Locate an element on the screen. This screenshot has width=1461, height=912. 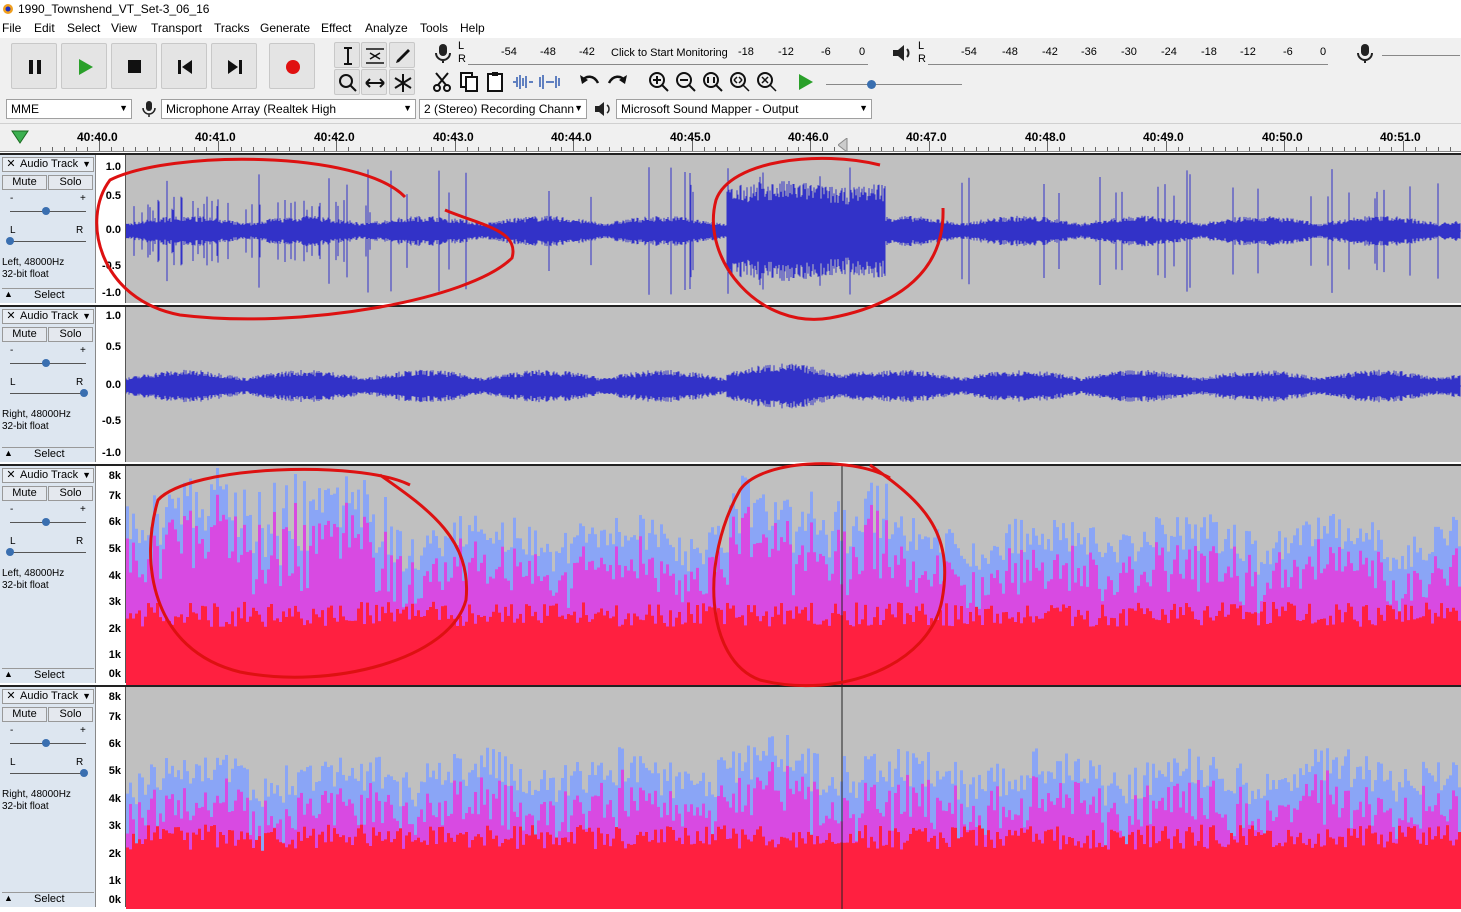
timeline-options-icon is located at coordinates (20, 137).